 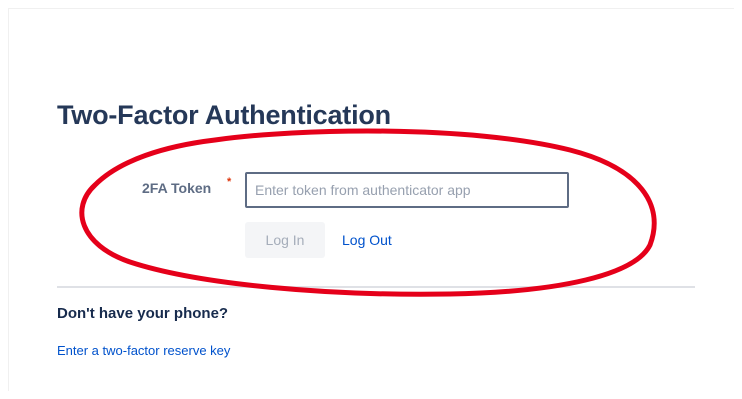 I want to click on reserve-key-link: Enter a two-factor reserve key, so click(x=143, y=350).